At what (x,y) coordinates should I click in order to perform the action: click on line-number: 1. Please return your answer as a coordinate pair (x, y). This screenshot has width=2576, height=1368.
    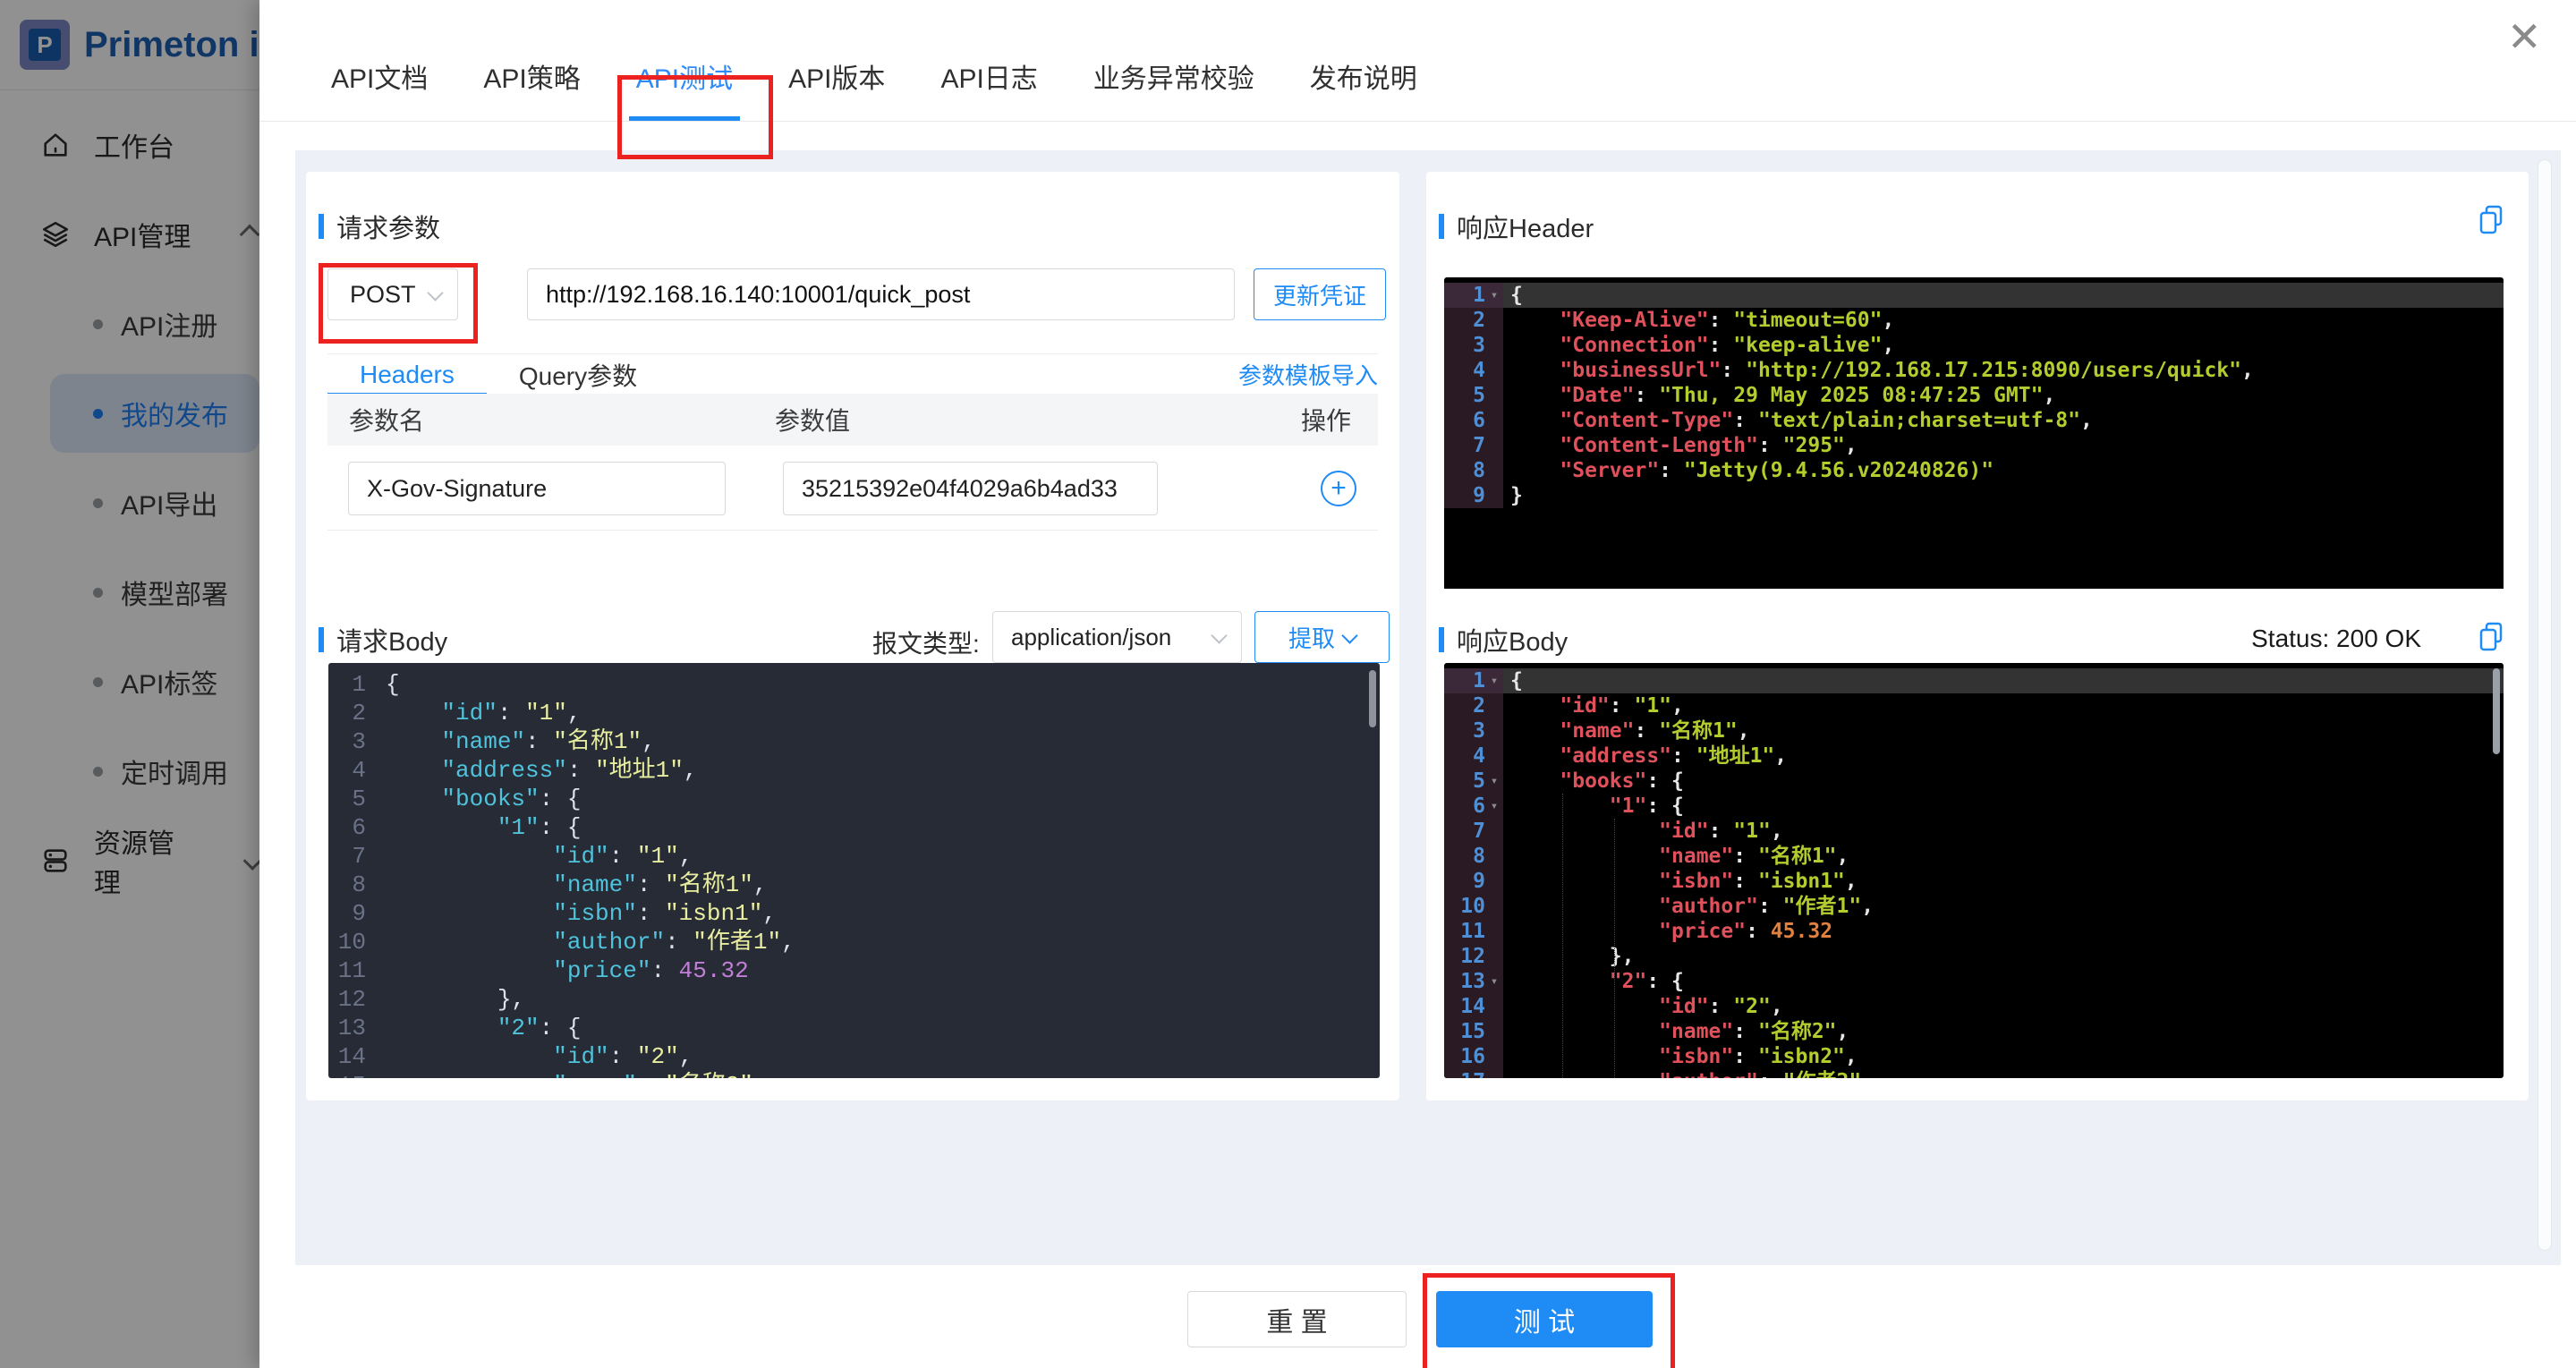
    Looking at the image, I should click on (359, 684).